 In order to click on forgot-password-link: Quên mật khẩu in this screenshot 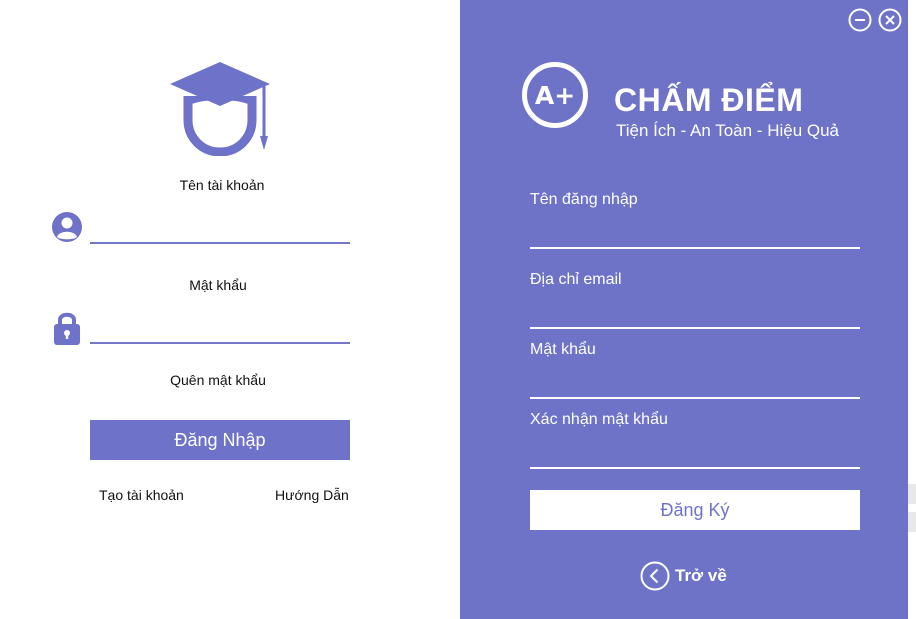, I will do `click(218, 380)`.